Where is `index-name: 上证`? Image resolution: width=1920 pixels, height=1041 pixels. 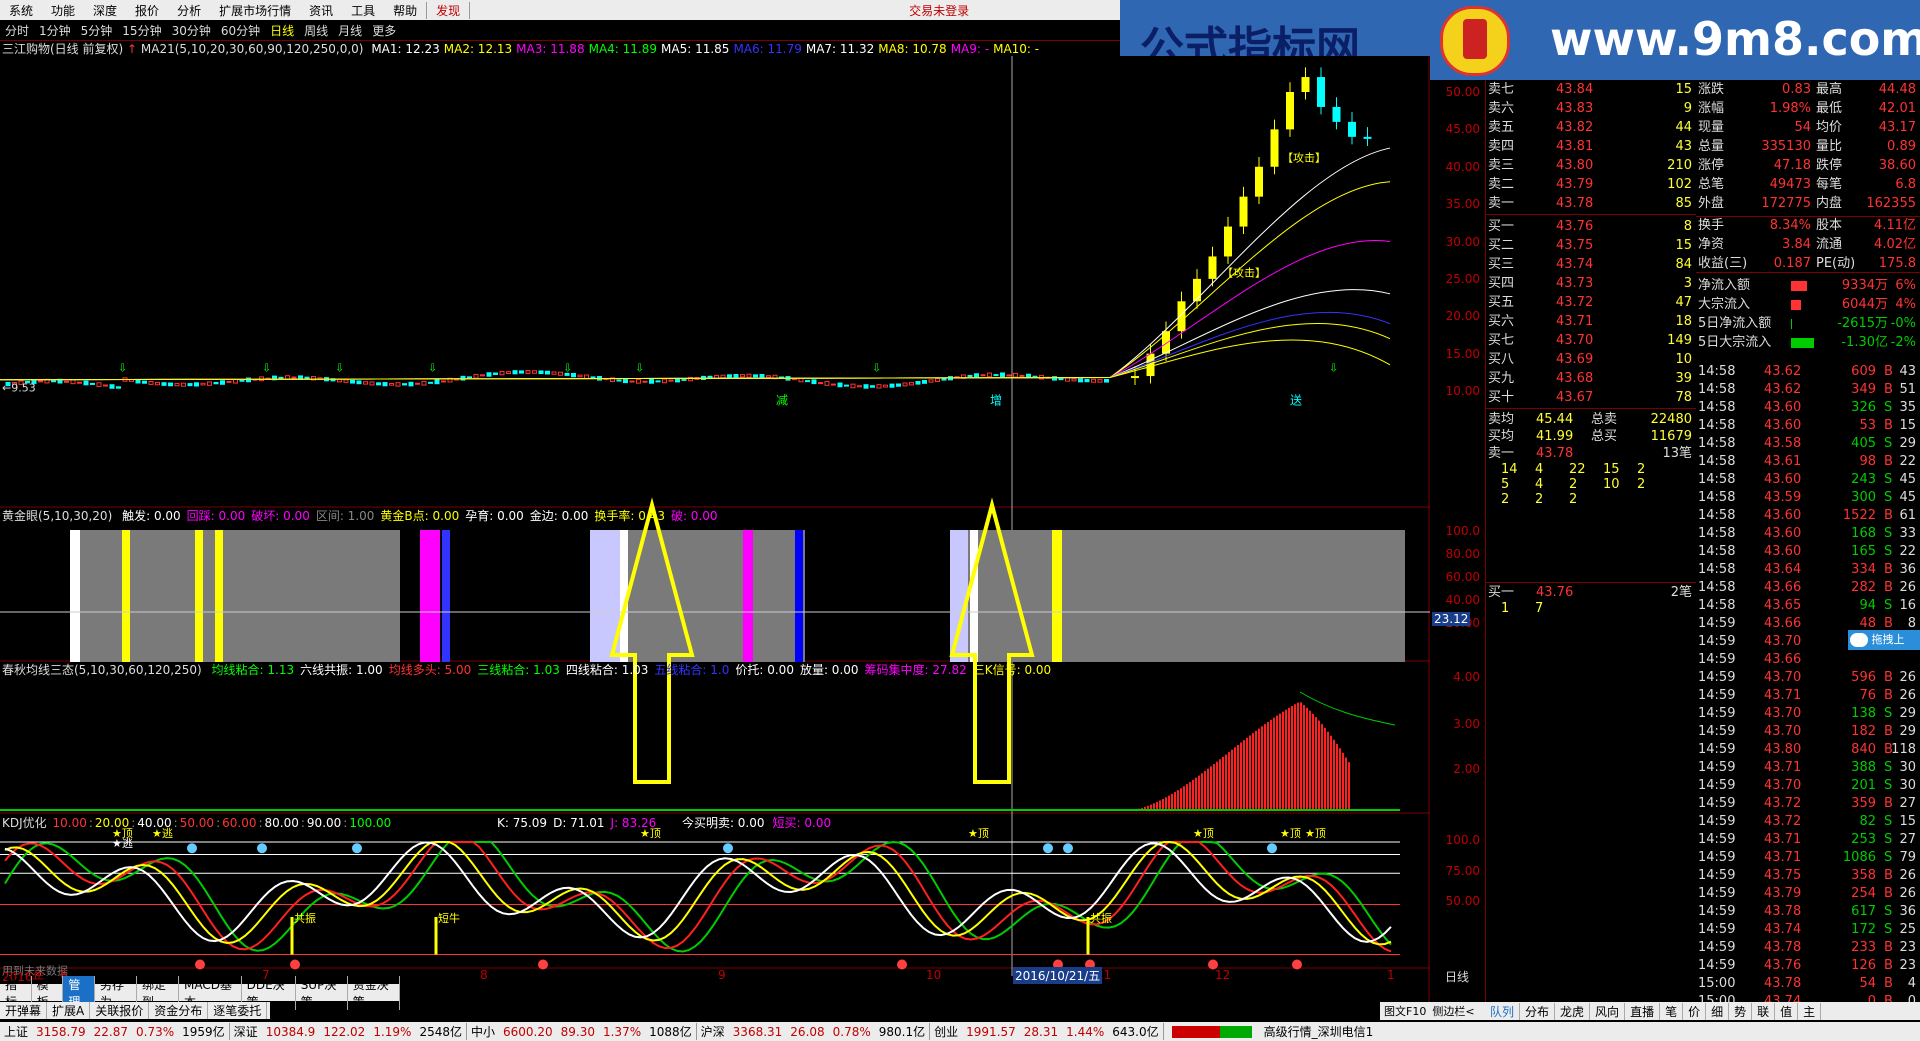 index-name: 上证 is located at coordinates (16, 1031).